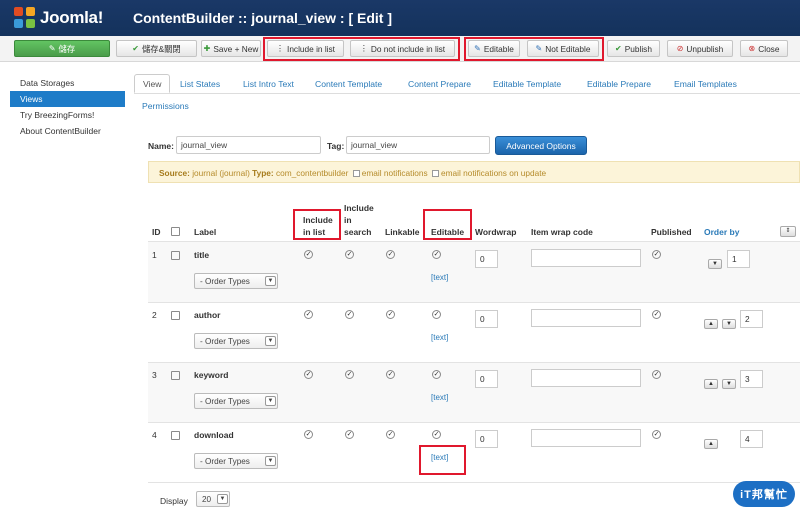 The width and height of the screenshot is (800, 512). Describe the element at coordinates (165, 106) in the screenshot. I see `tab-permissions: Permissions` at that location.